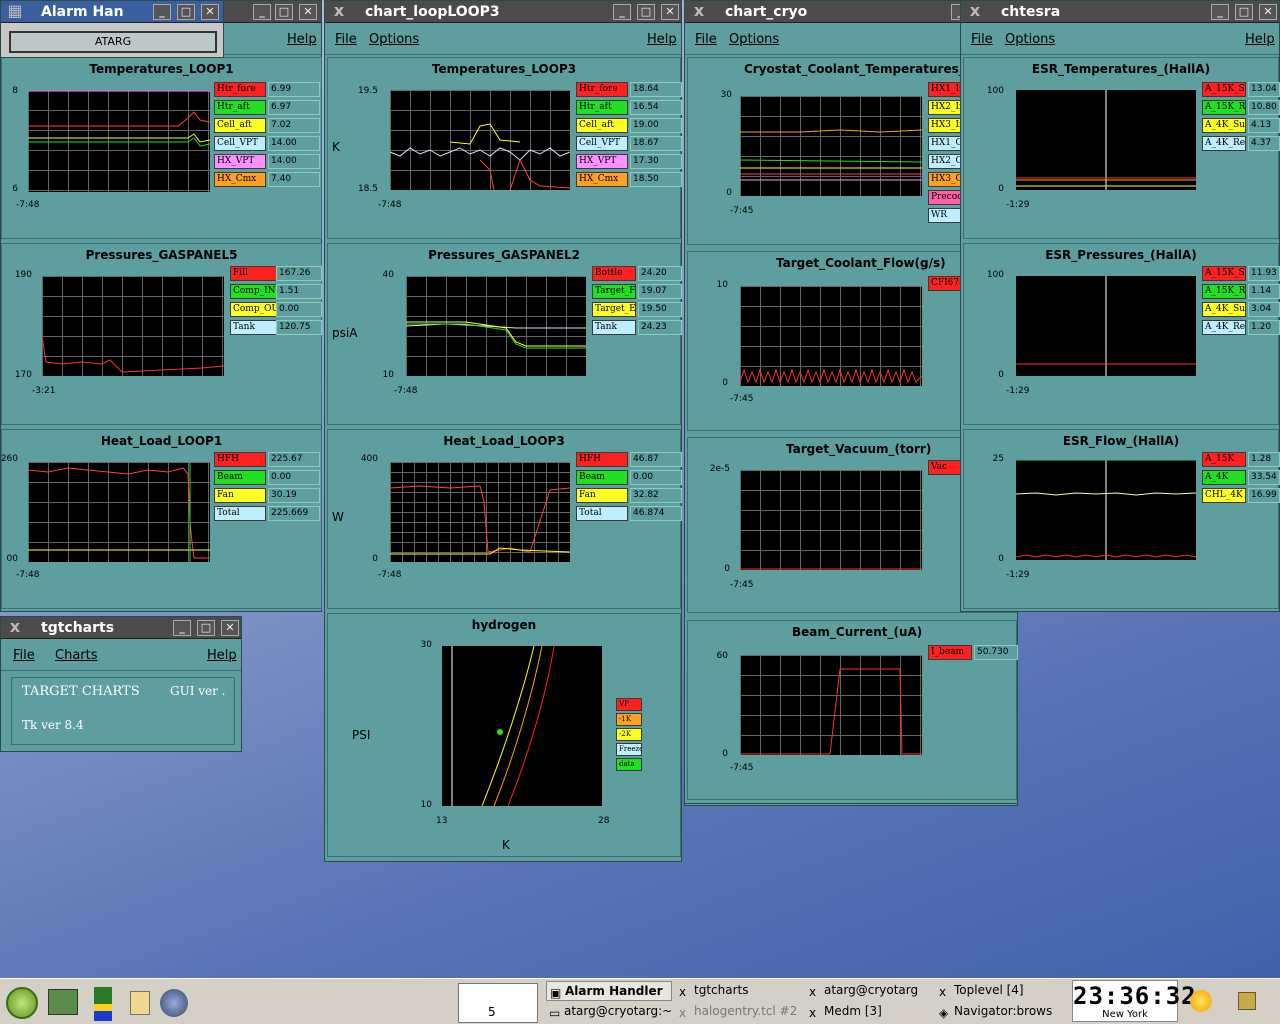 This screenshot has height=1024, width=1280. I want to click on task-alarm-handler: ▣ Alarm Handler, so click(609, 991).